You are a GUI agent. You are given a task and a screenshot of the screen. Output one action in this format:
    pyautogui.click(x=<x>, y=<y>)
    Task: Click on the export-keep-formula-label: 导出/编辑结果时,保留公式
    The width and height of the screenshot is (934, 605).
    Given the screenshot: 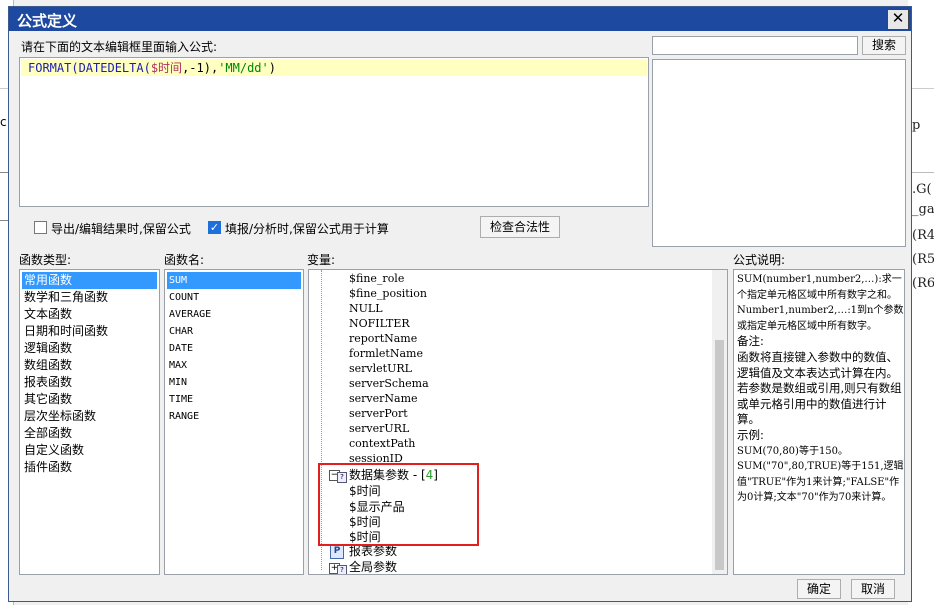 What is the action you would take?
    pyautogui.click(x=121, y=229)
    